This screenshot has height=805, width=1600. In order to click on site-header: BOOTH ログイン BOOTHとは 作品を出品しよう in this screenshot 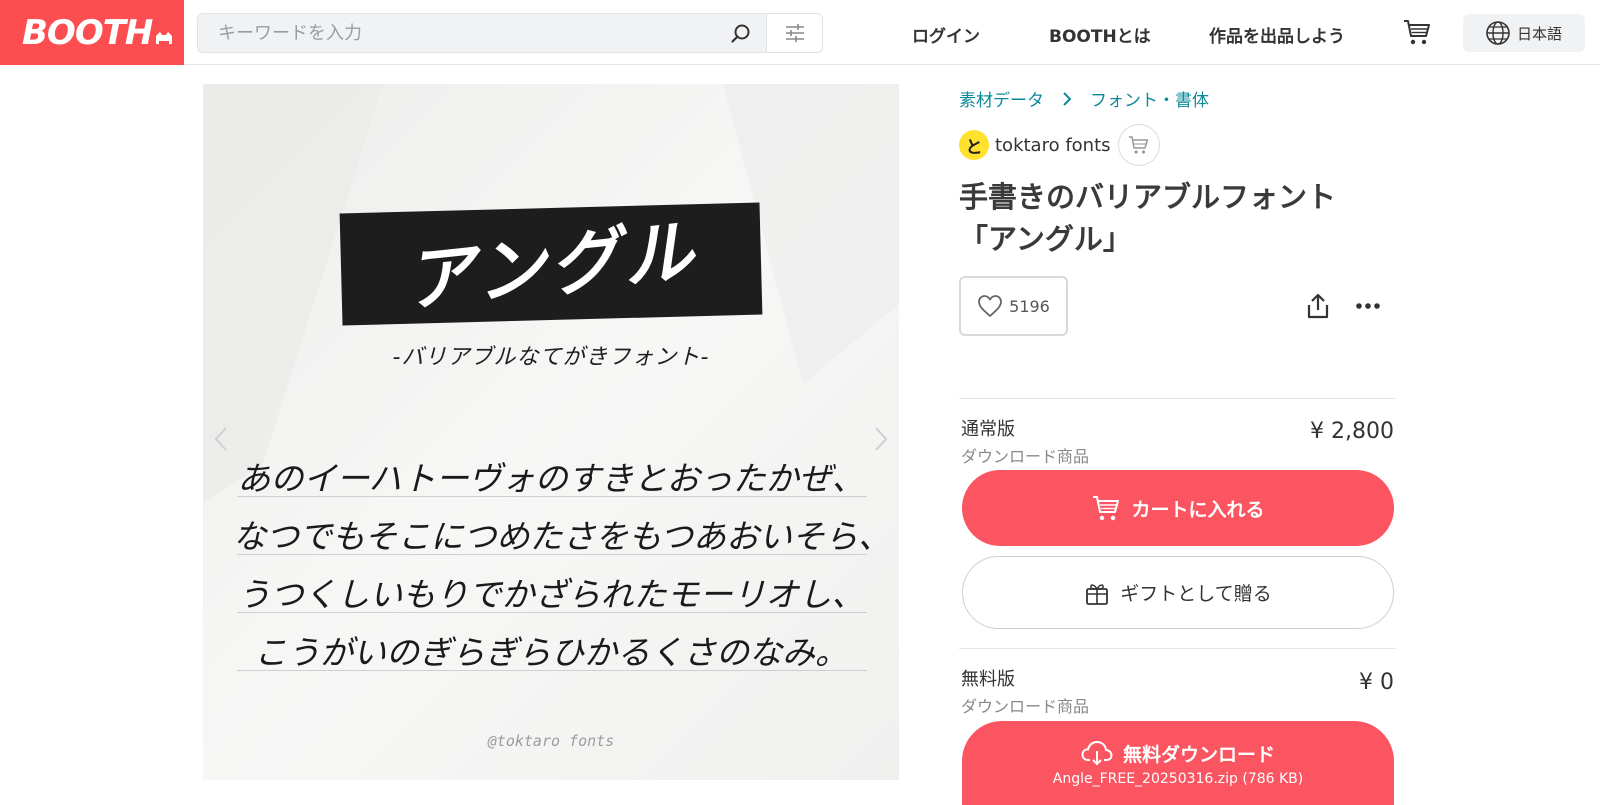, I will do `click(800, 32)`.